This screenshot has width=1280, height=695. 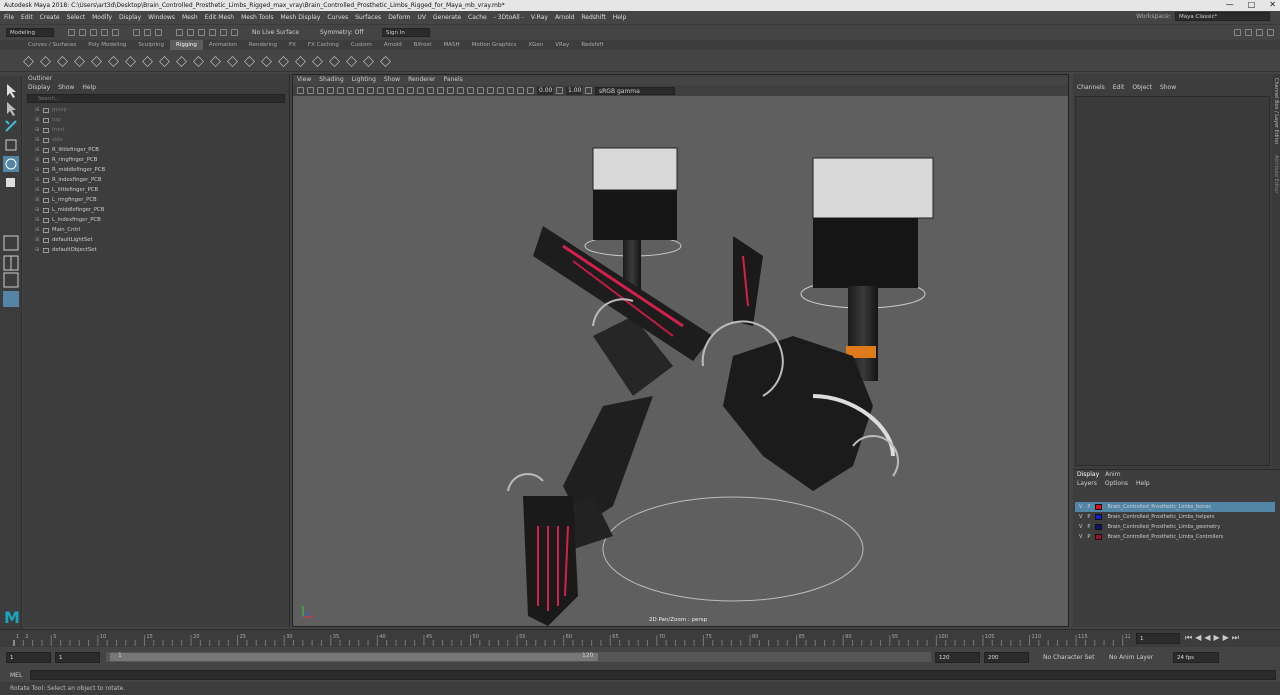 What do you see at coordinates (284, 32) in the screenshot?
I see `live-surface-field: No Live Surface` at bounding box center [284, 32].